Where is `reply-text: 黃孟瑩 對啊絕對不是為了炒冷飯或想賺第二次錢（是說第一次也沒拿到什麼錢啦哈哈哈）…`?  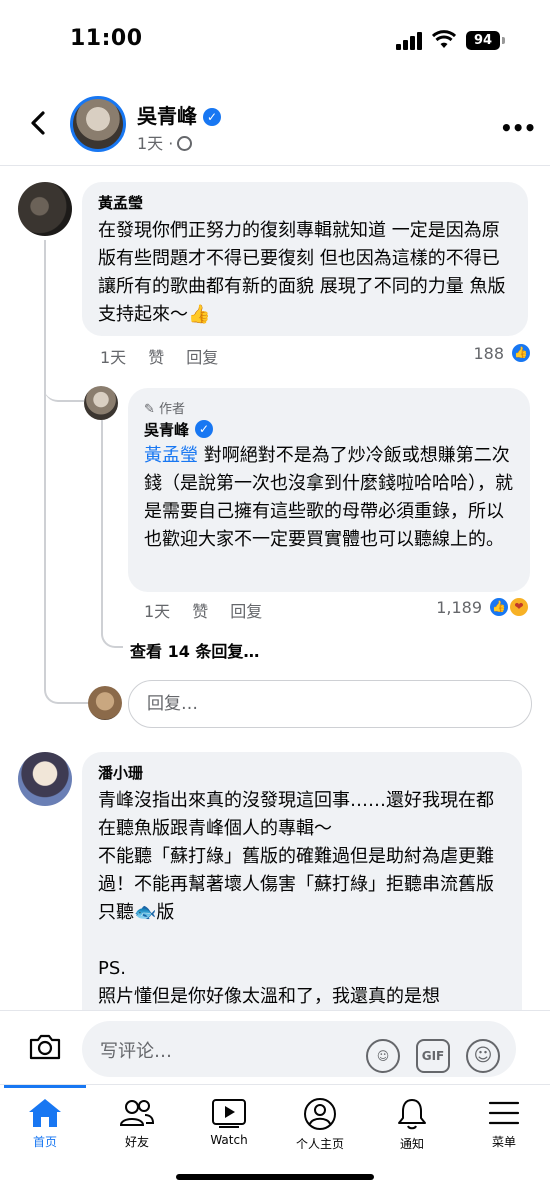 reply-text: 黃孟瑩 對啊絕對不是為了炒冷飯或想賺第二次錢（是說第一次也沒拿到什麼錢啦哈哈哈）… is located at coordinates (329, 498).